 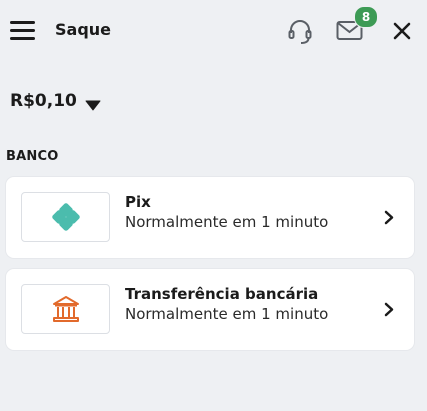 I want to click on support-button, so click(x=300, y=32).